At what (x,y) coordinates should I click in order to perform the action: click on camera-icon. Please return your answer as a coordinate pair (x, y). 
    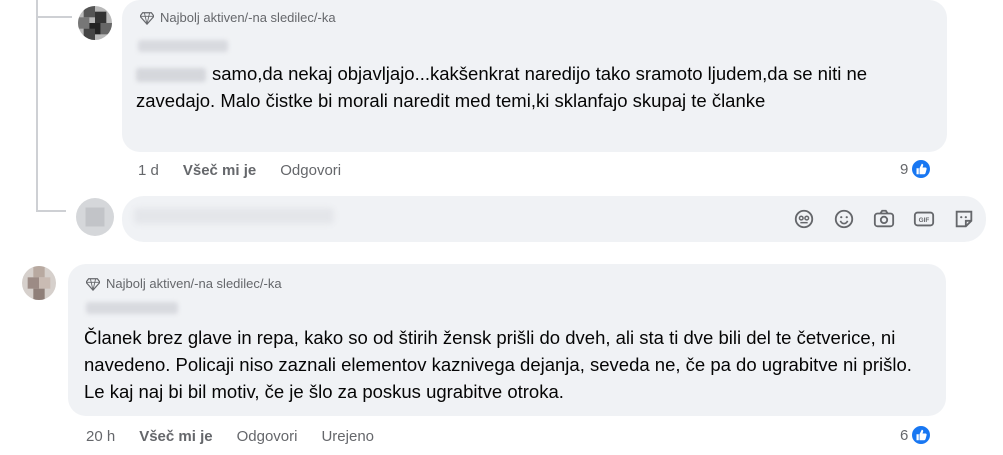
    Looking at the image, I should click on (884, 219).